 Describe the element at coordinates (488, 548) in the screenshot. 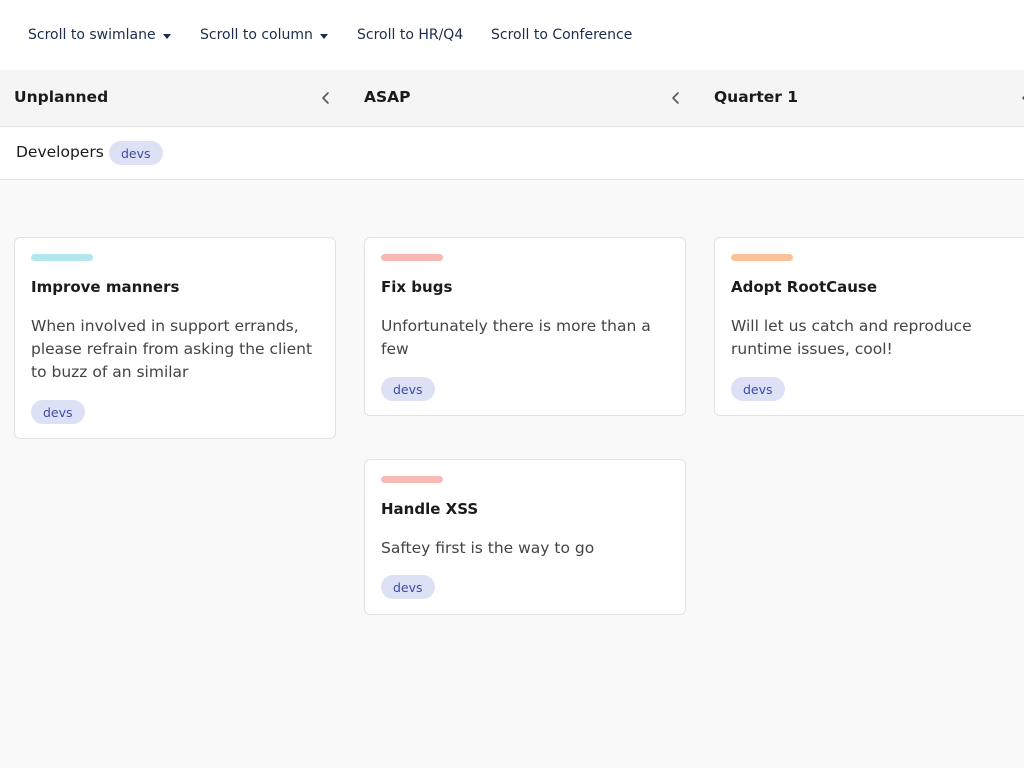

I see `card-description: Saftey first is the way to go` at that location.